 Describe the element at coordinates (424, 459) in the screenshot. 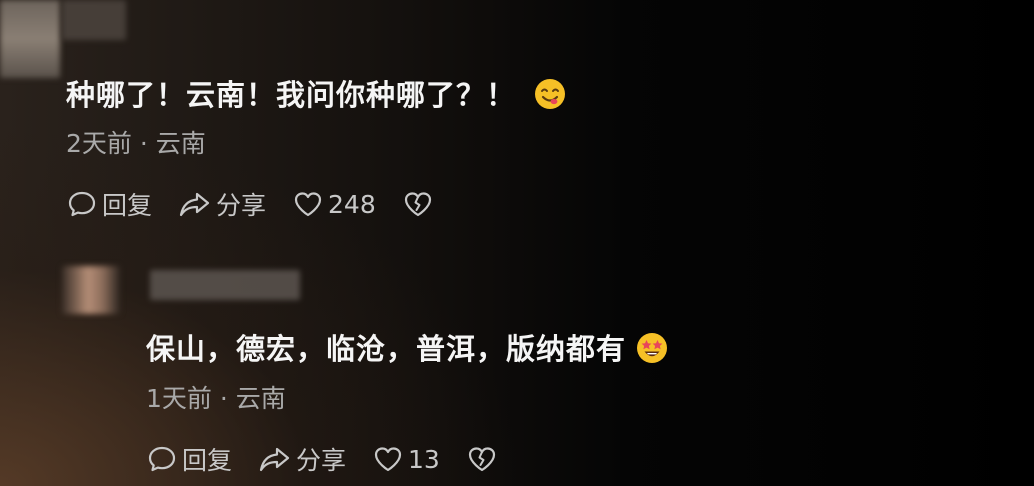

I see `like-count: 13` at that location.